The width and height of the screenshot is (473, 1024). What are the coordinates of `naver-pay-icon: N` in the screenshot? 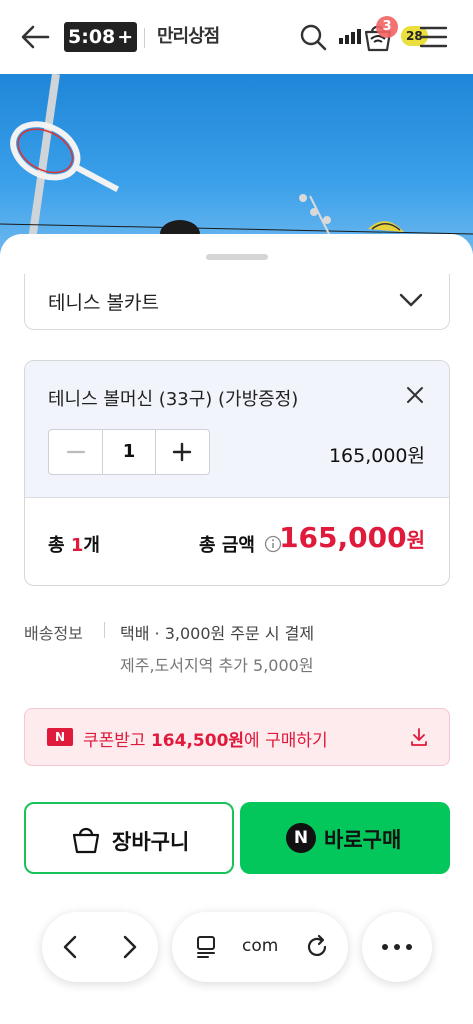 It's located at (301, 838).